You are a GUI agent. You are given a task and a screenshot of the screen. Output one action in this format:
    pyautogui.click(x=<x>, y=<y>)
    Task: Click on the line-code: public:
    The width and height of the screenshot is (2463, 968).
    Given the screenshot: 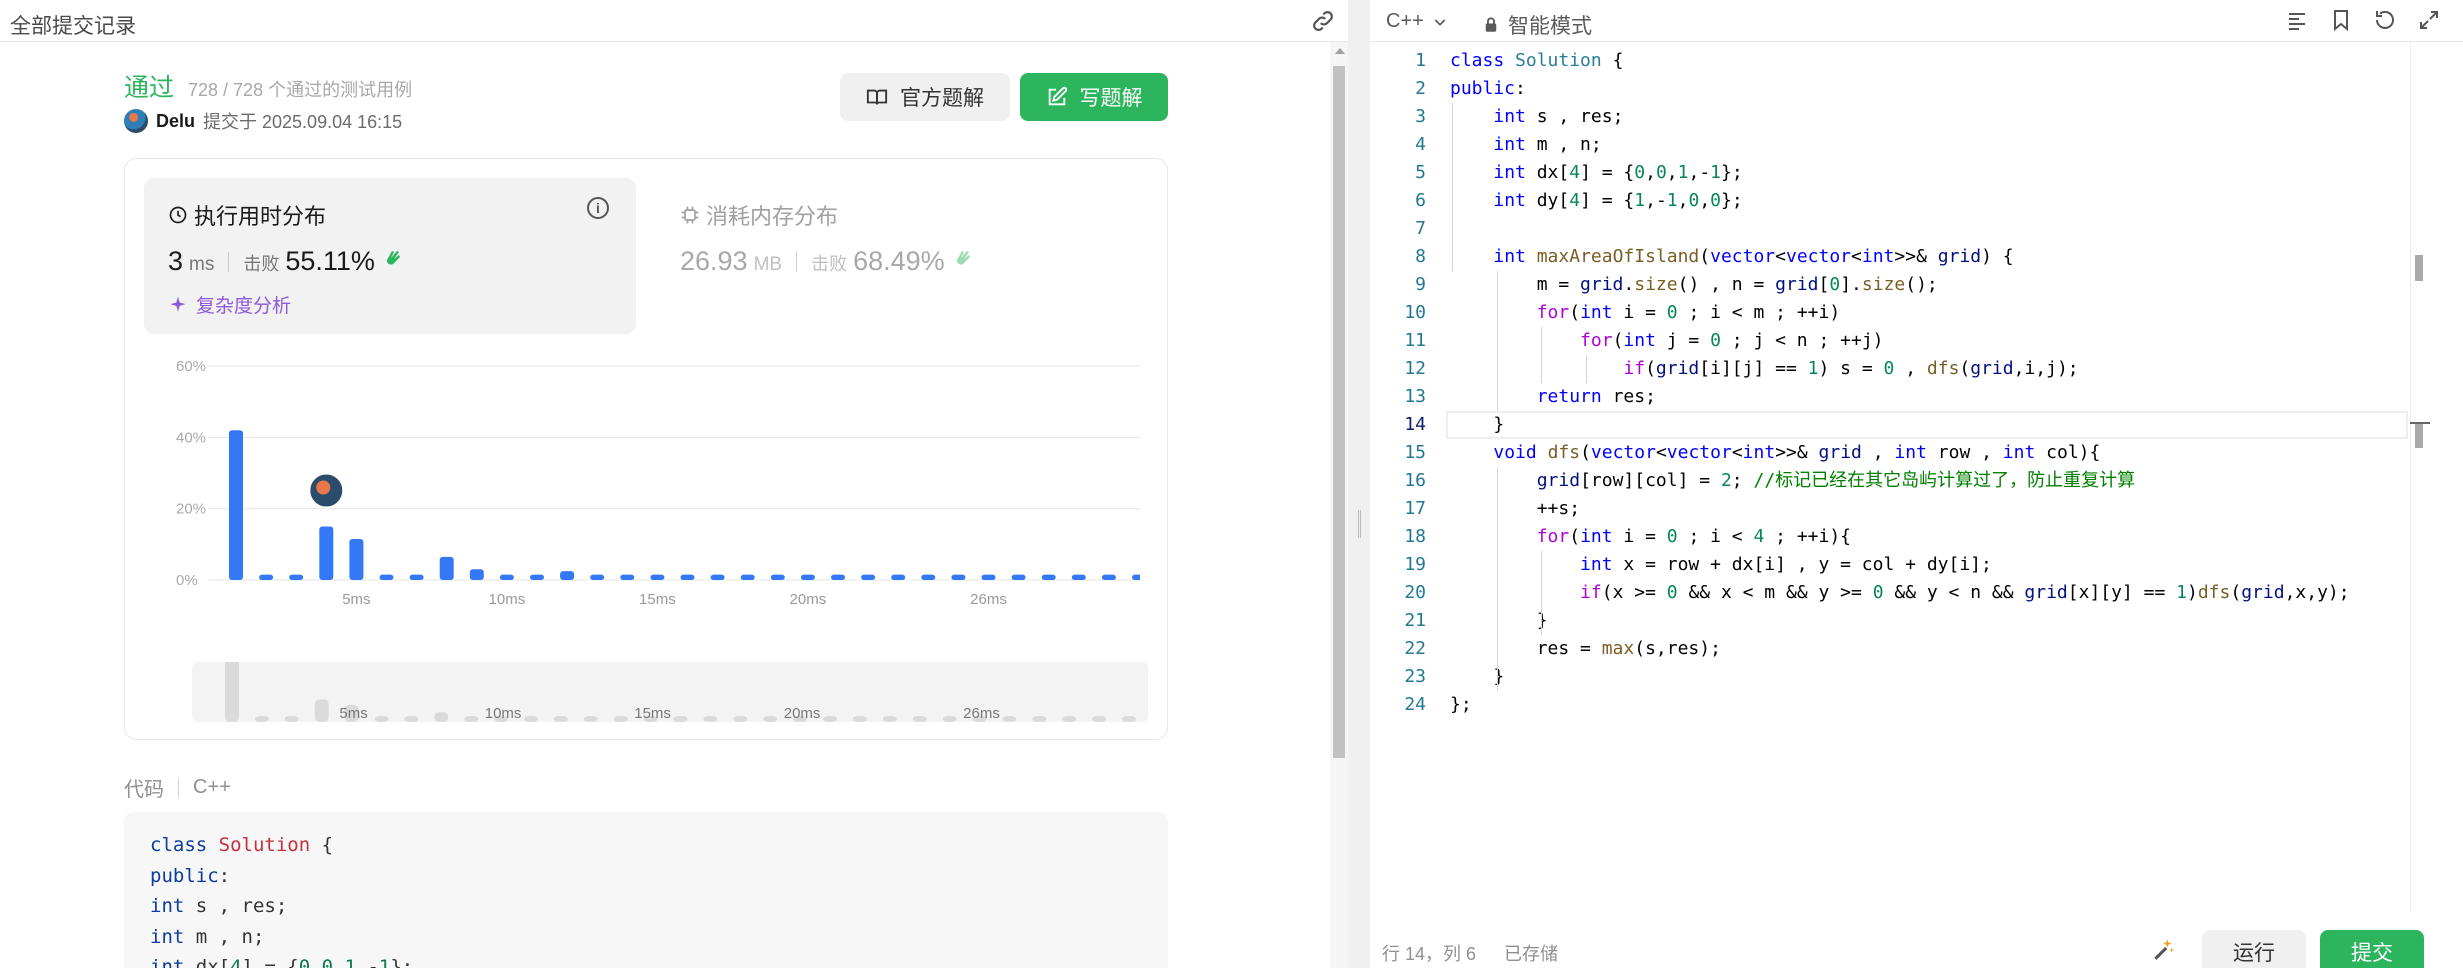 What is the action you would take?
    pyautogui.click(x=1488, y=88)
    